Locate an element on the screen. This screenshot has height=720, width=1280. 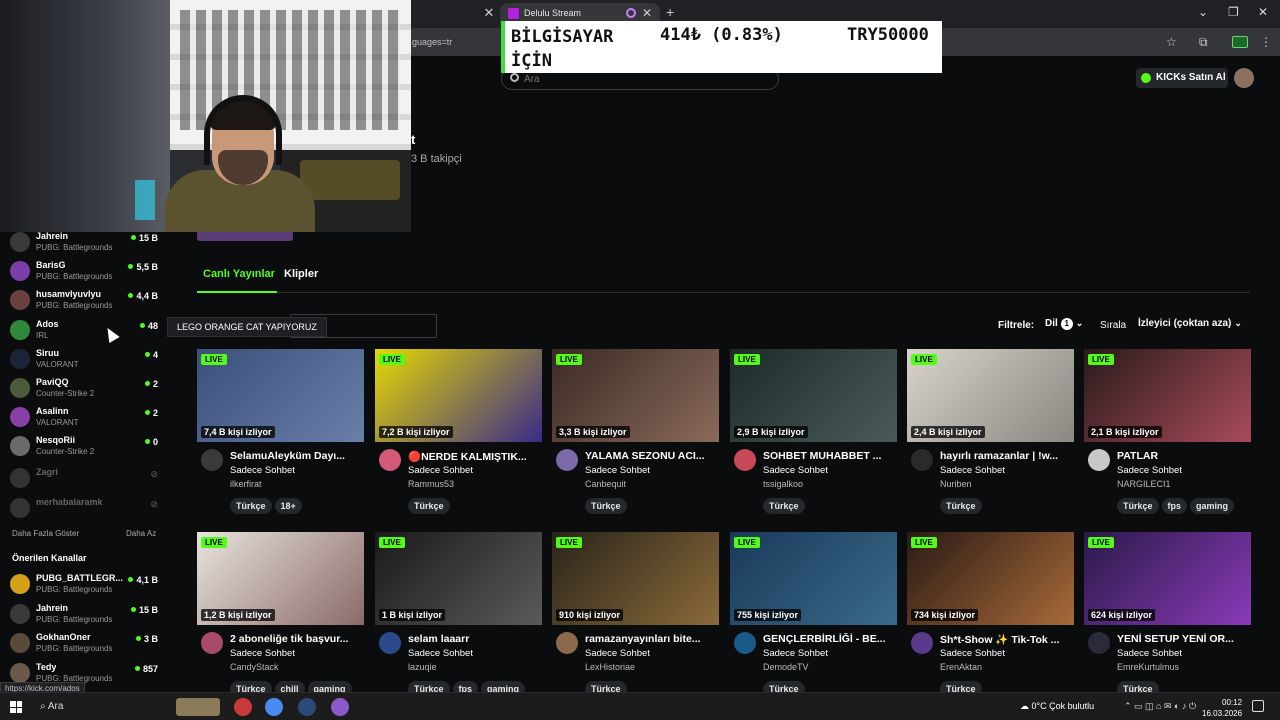
sidebar-channel-item: NesqoRii Counter-Strike 2 0 is located at coordinates (85, 447).